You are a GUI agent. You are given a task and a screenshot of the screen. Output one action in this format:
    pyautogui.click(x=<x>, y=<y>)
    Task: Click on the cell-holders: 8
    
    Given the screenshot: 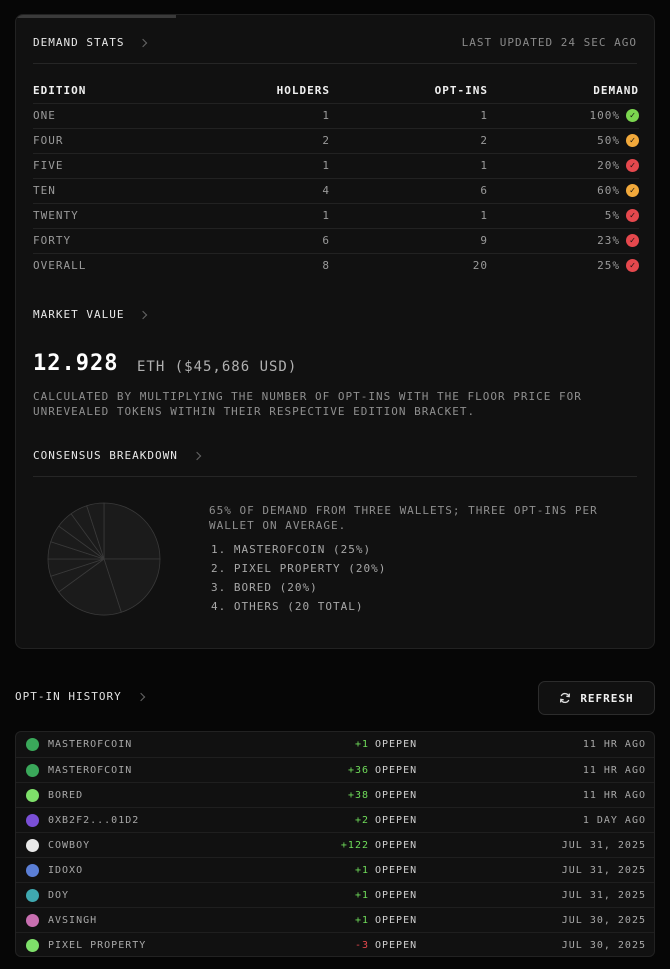 What is the action you would take?
    pyautogui.click(x=256, y=265)
    